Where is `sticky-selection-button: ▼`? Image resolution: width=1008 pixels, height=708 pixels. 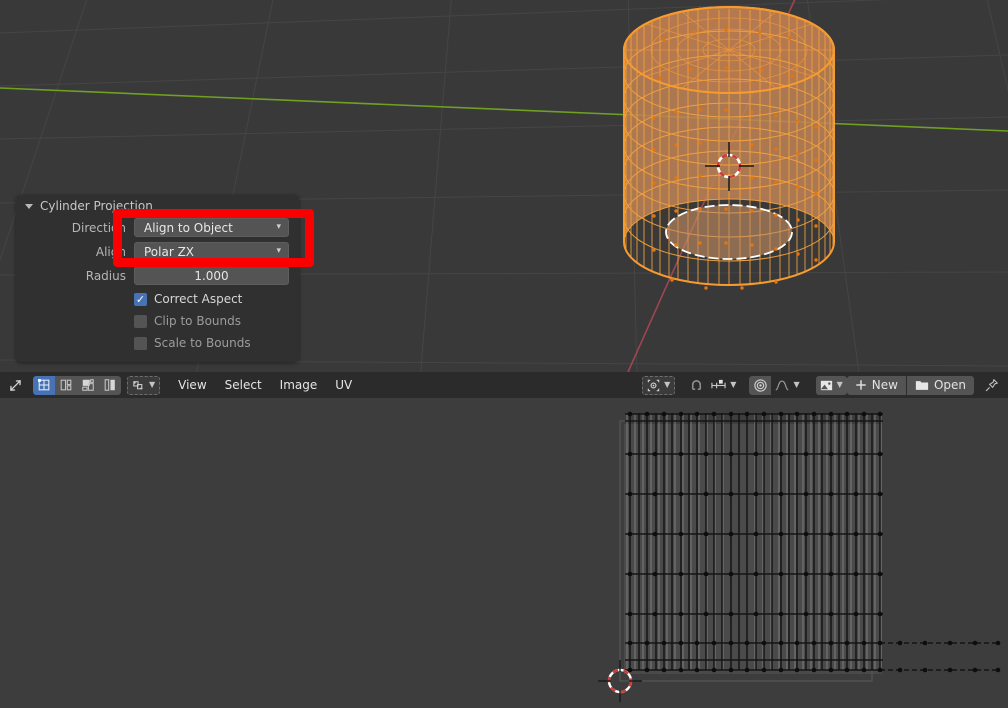 sticky-selection-button: ▼ is located at coordinates (144, 385).